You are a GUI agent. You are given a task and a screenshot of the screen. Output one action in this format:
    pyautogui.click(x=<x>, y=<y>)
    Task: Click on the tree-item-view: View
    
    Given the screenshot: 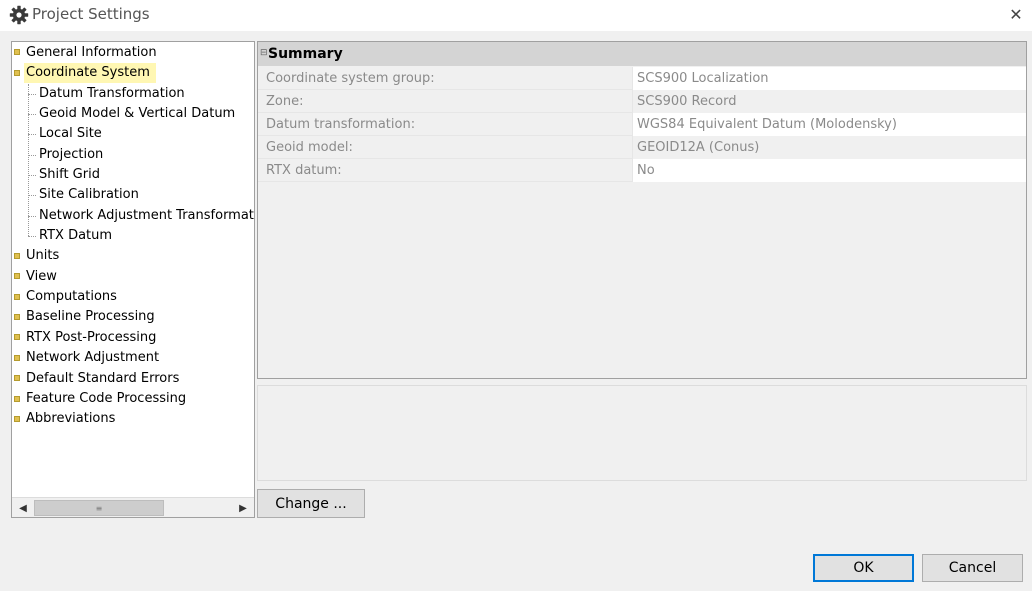 What is the action you would take?
    pyautogui.click(x=41, y=277)
    